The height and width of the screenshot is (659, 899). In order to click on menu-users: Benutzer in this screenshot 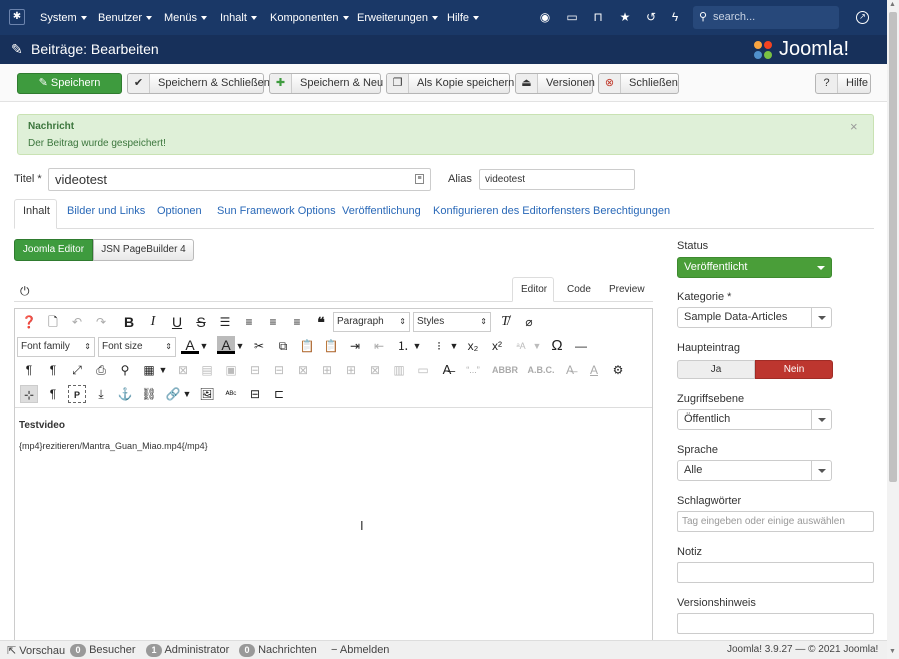, I will do `click(125, 17)`.